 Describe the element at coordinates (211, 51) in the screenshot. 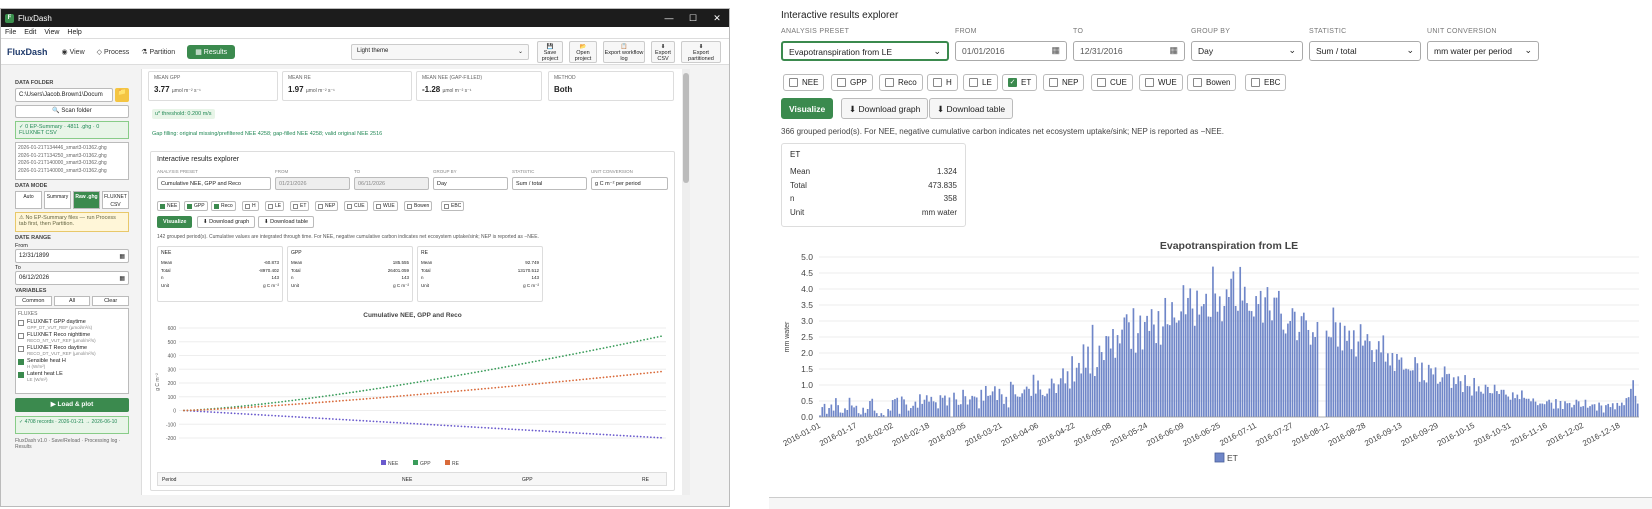

I see `tab-results: ▦ Results` at that location.